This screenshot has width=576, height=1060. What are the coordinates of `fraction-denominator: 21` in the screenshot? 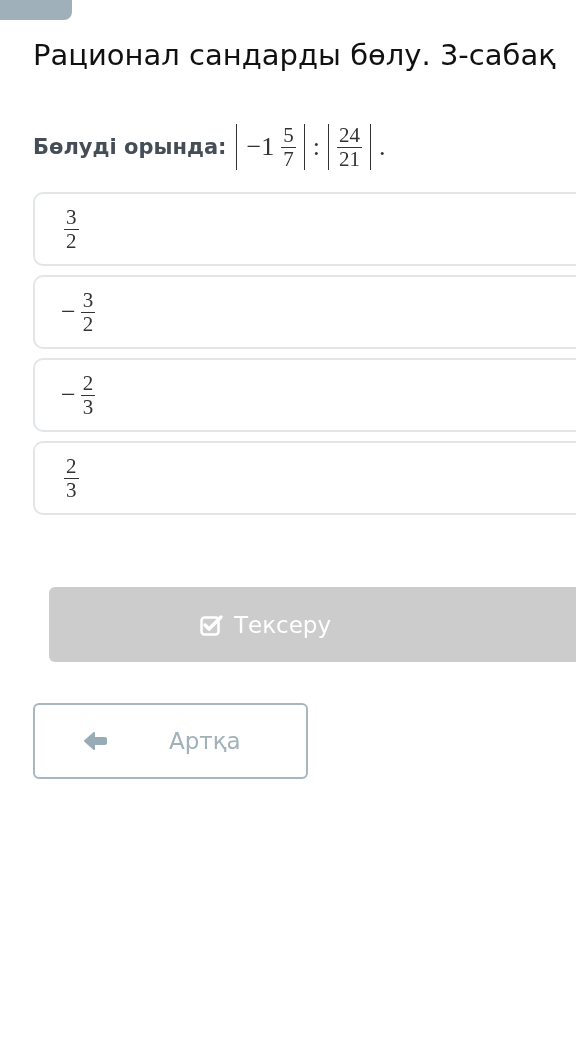 It's located at (349, 158).